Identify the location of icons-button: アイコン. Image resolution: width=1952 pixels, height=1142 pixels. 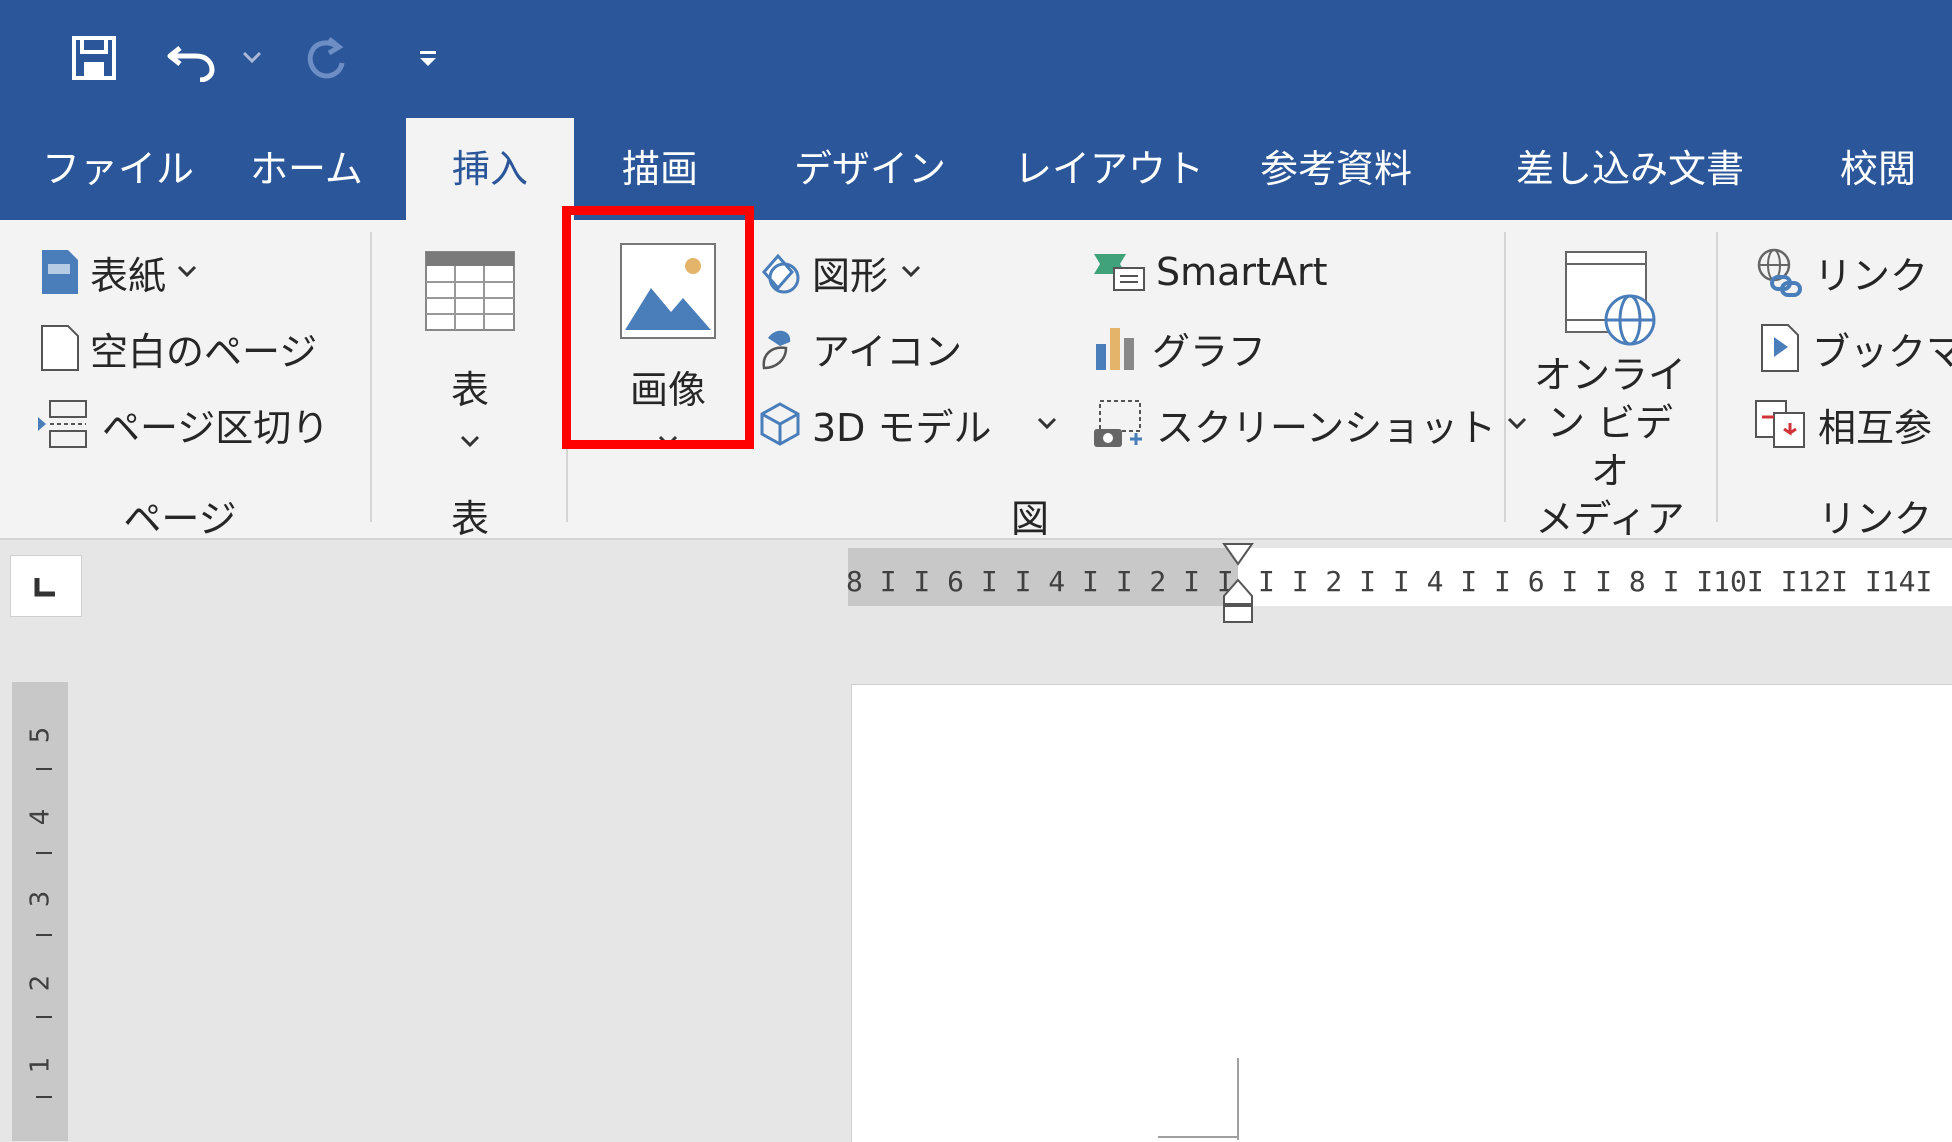
(860, 348).